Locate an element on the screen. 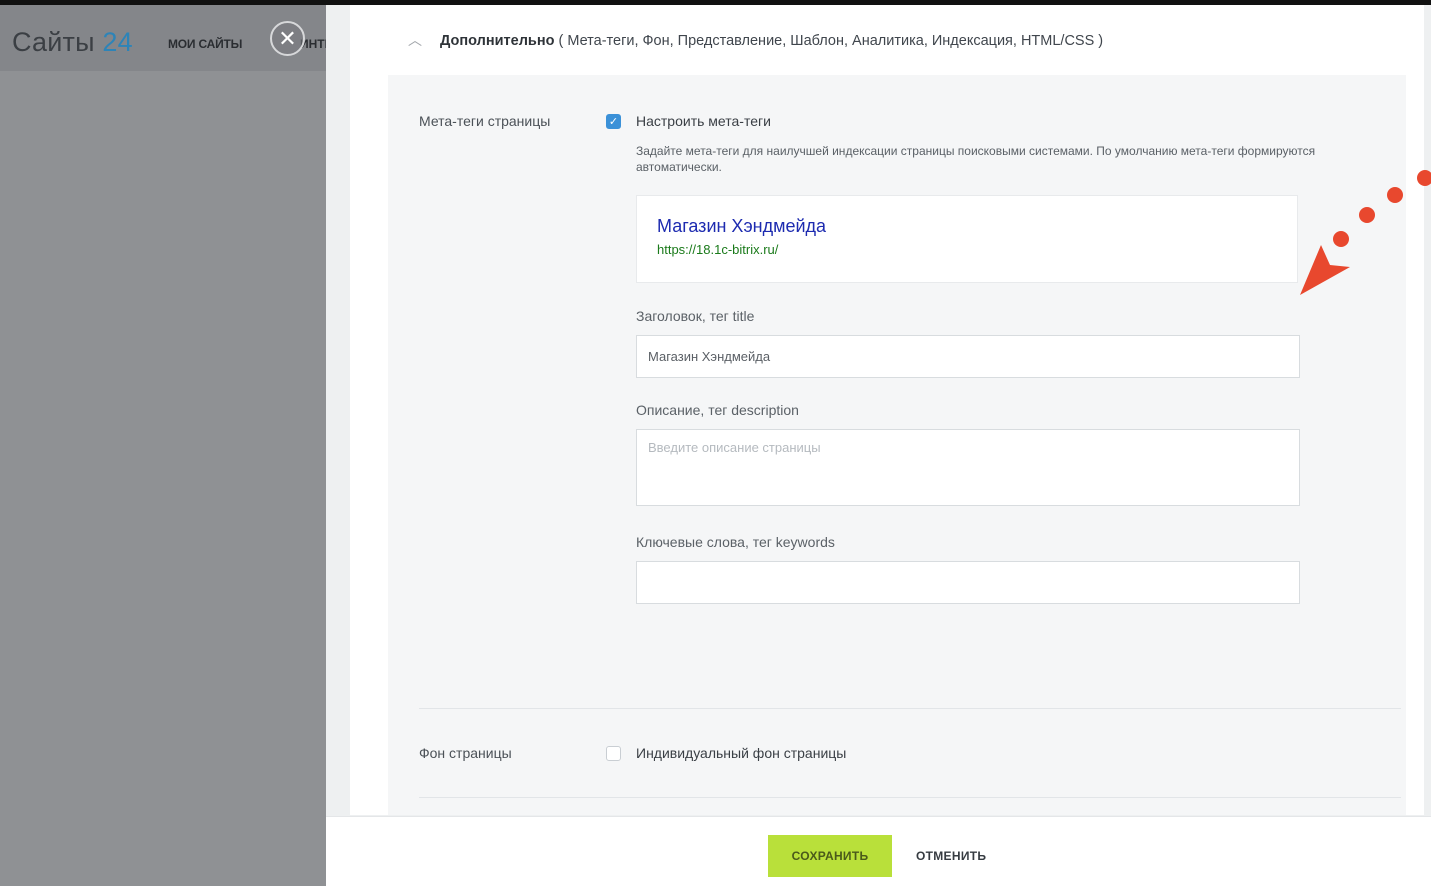 This screenshot has width=1431, height=886. keywords-tag-label: Ключевые слова, тег keywords is located at coordinates (735, 542).